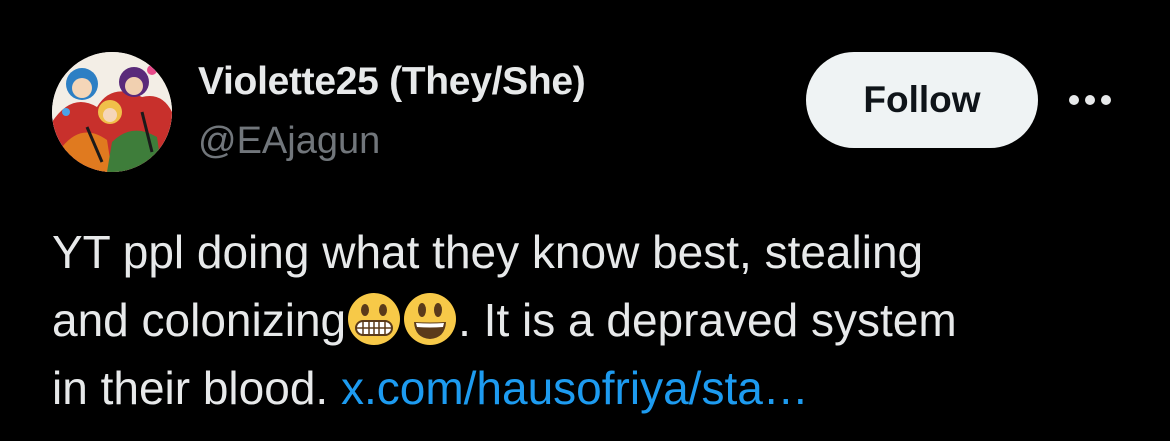 This screenshot has width=1170, height=441. I want to click on more-horizontal-icon, so click(1090, 100).